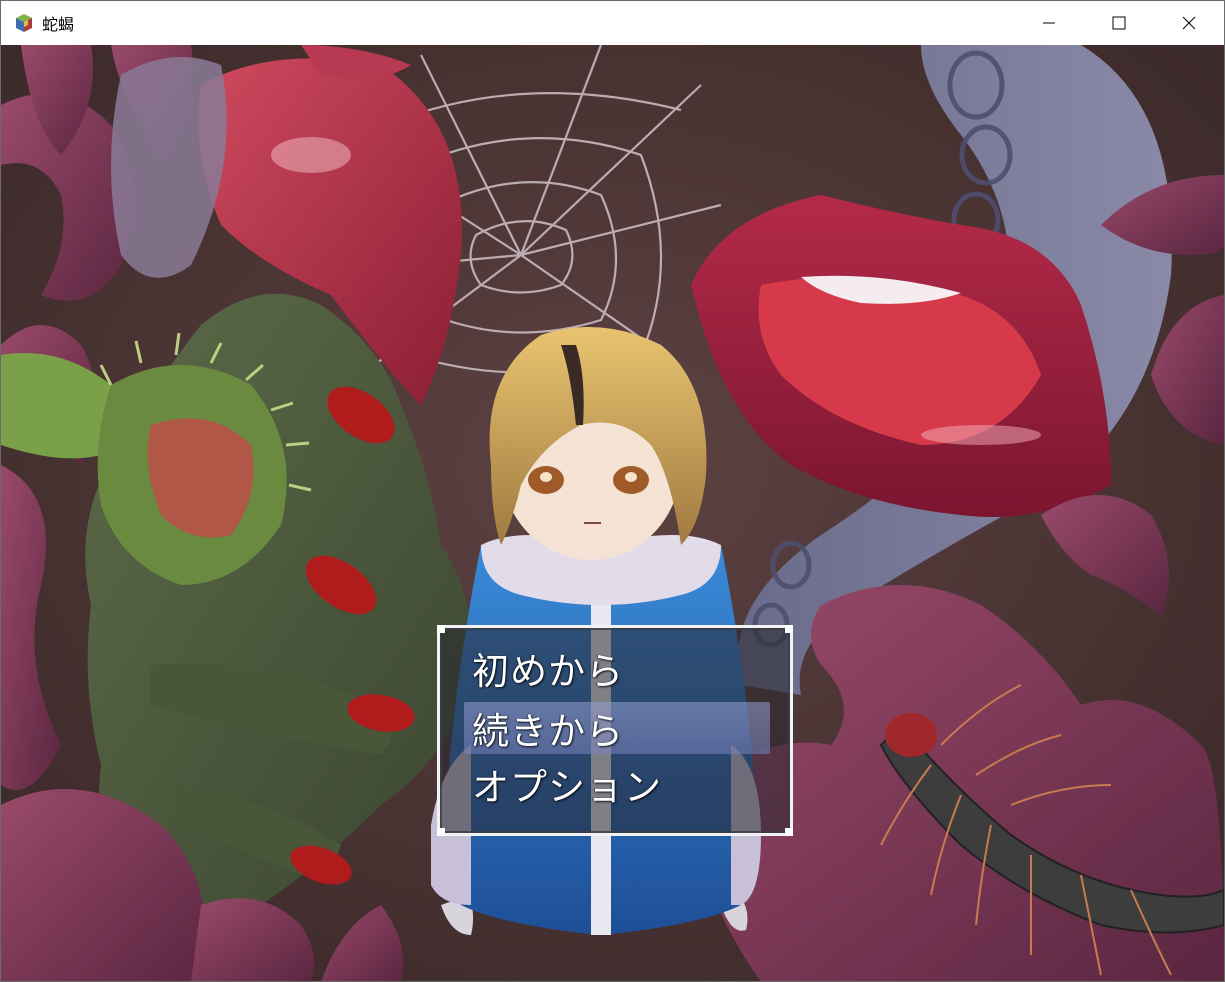  I want to click on menu-item-continue: 続きから, so click(617, 728).